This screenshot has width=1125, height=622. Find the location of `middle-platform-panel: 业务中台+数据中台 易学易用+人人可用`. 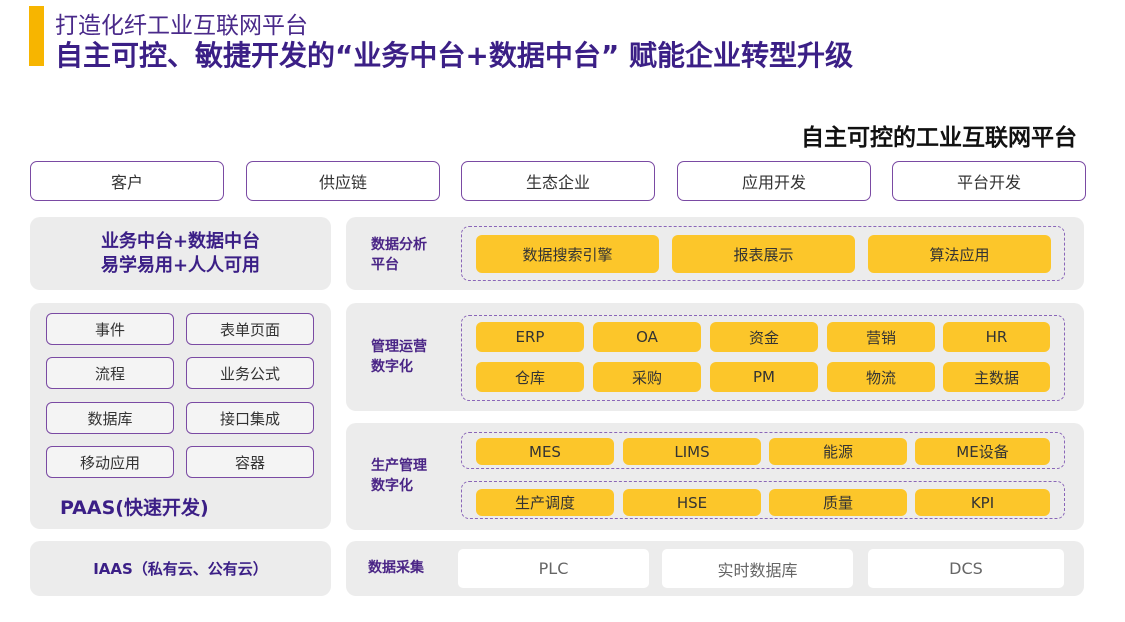

middle-platform-panel: 业务中台+数据中台 易学易用+人人可用 is located at coordinates (180, 253).